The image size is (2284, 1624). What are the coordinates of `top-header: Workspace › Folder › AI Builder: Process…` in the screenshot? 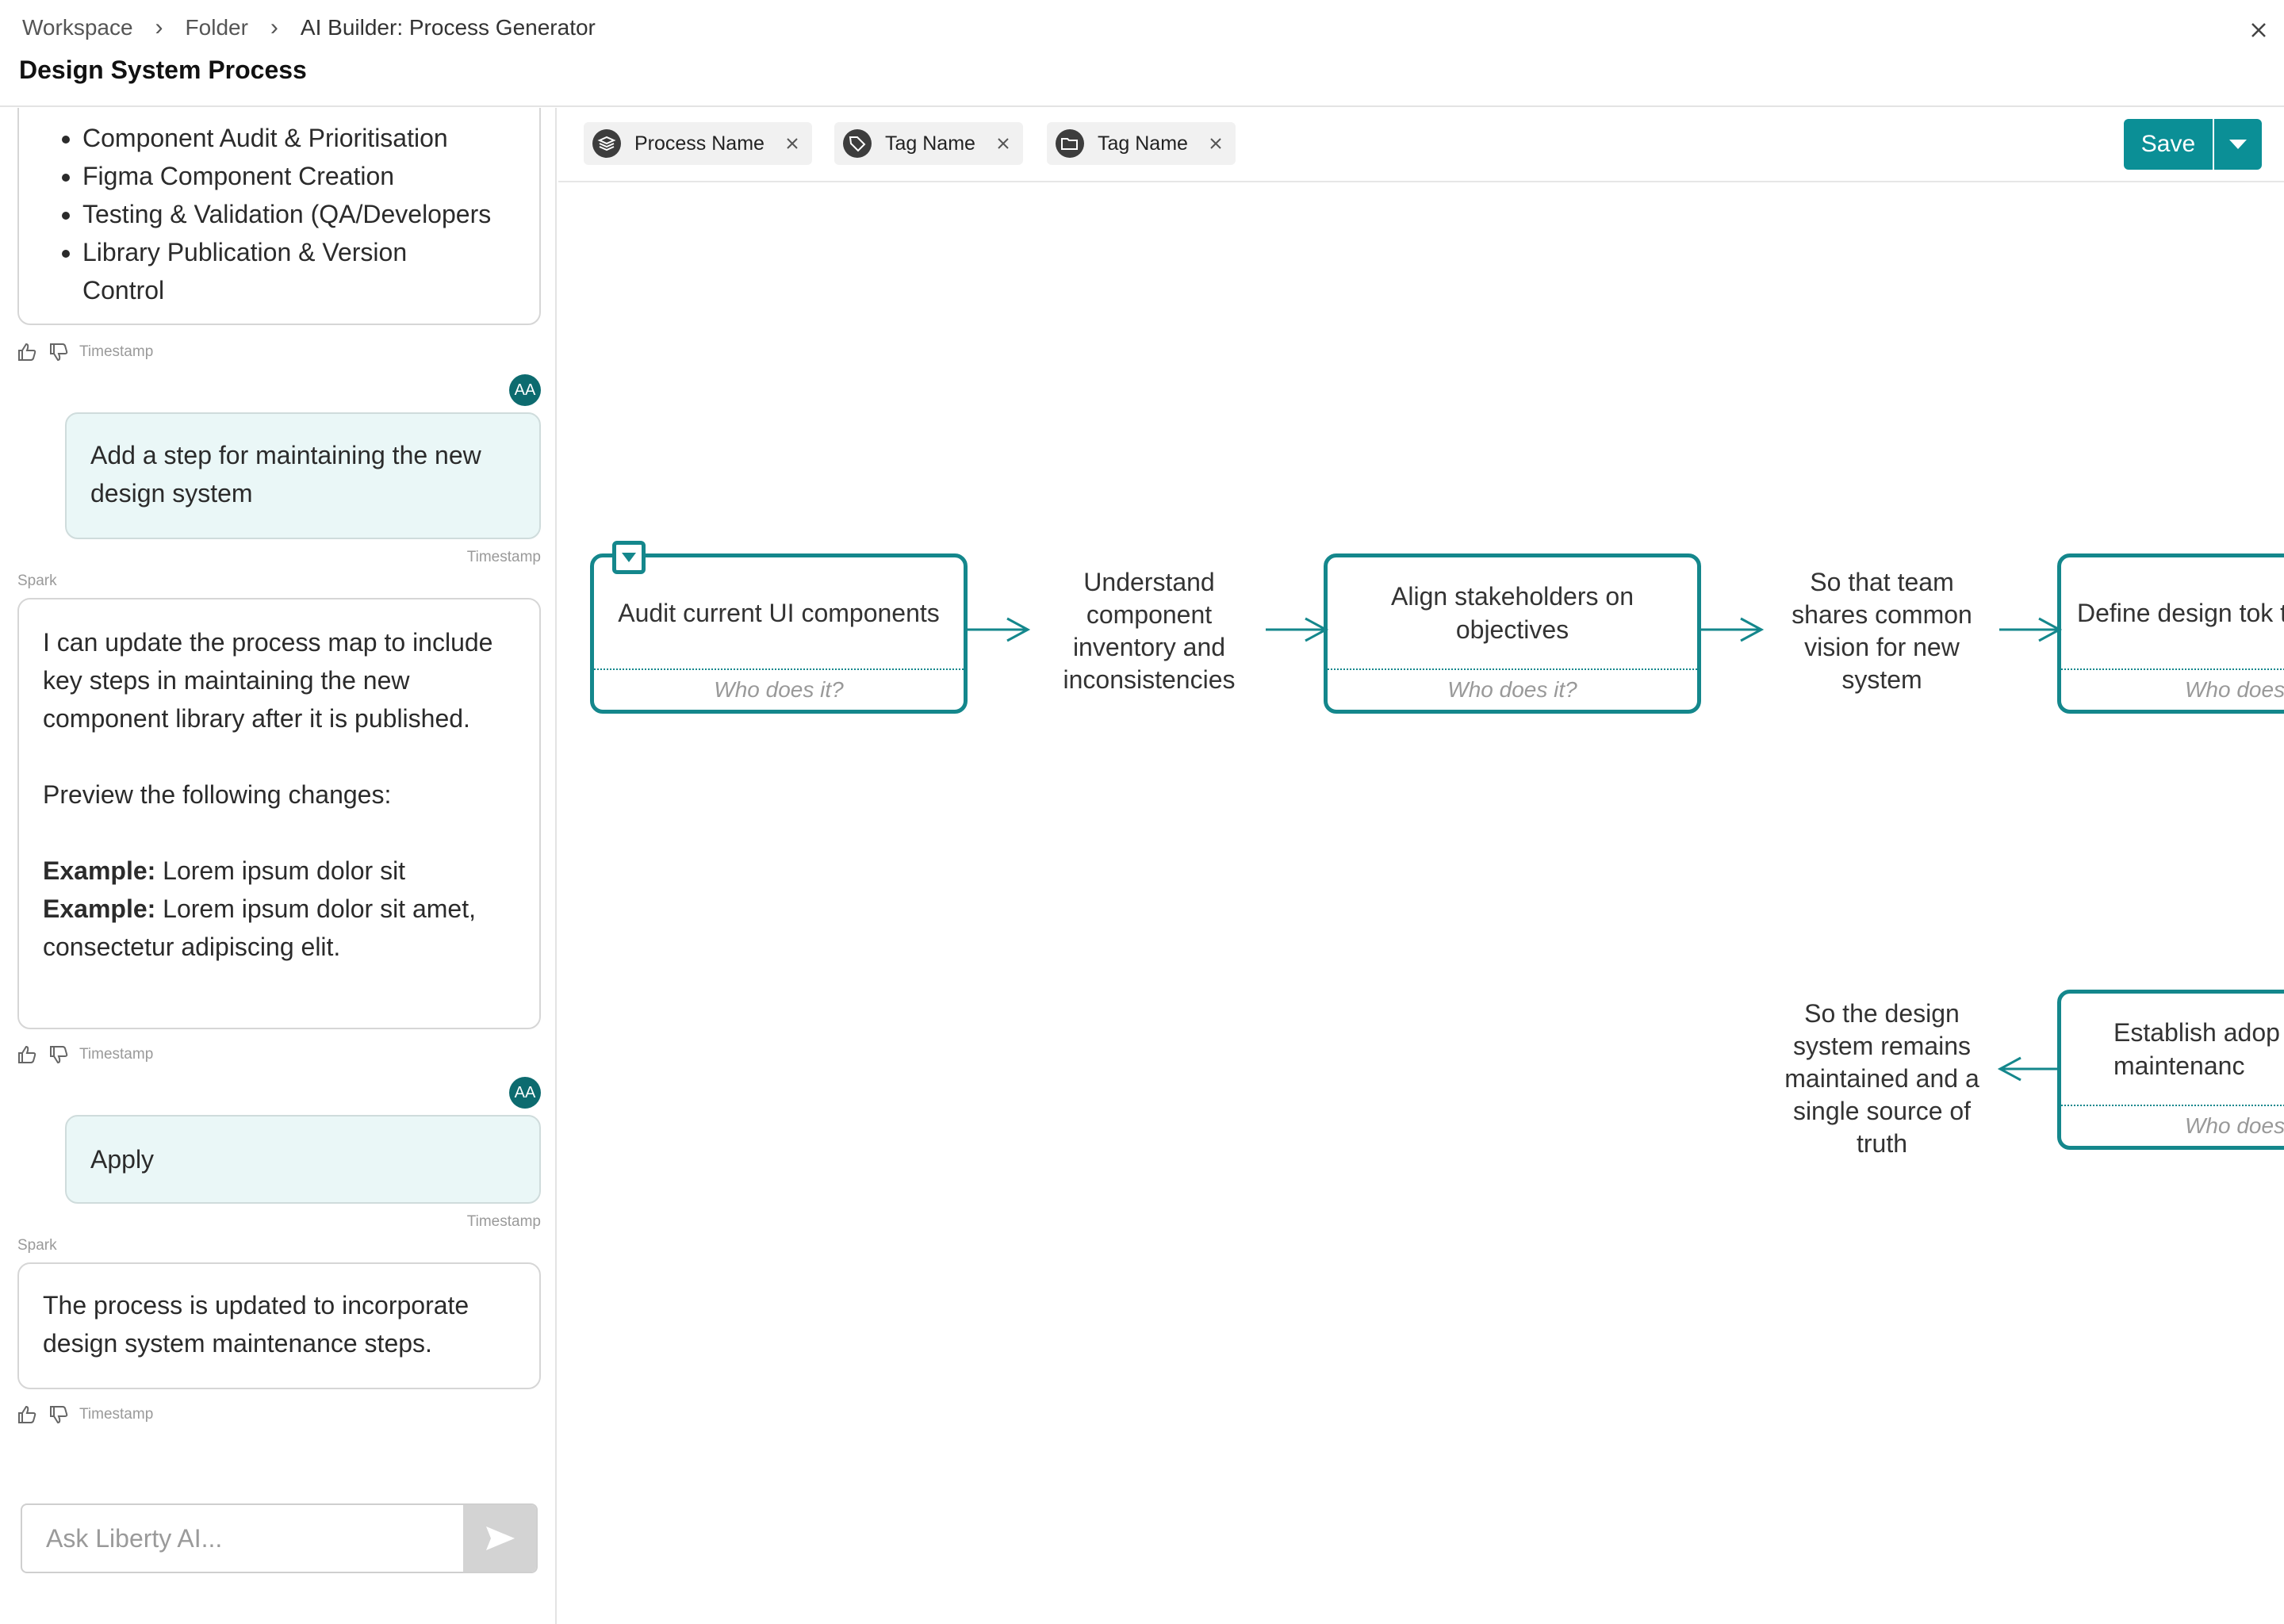 It's located at (1142, 53).